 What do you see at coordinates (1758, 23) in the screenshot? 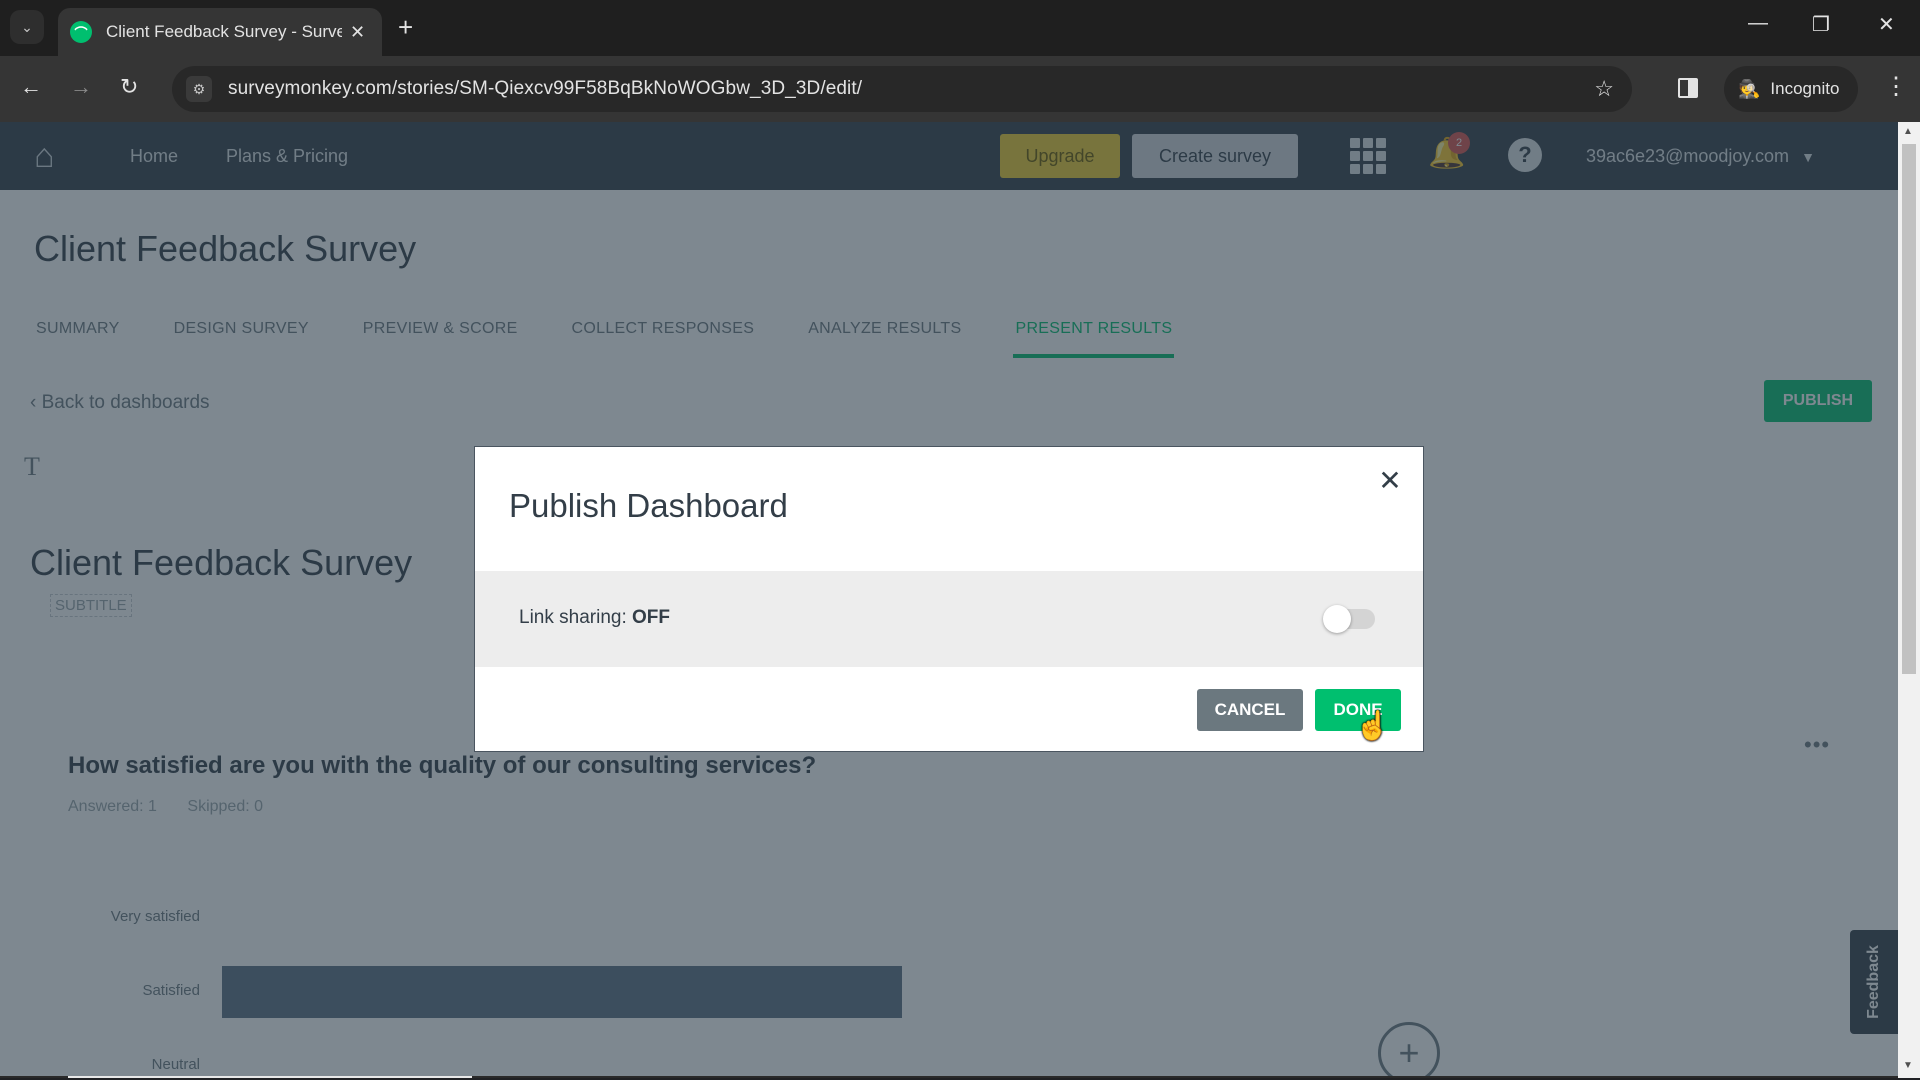
I see `minimize-icon: —` at bounding box center [1758, 23].